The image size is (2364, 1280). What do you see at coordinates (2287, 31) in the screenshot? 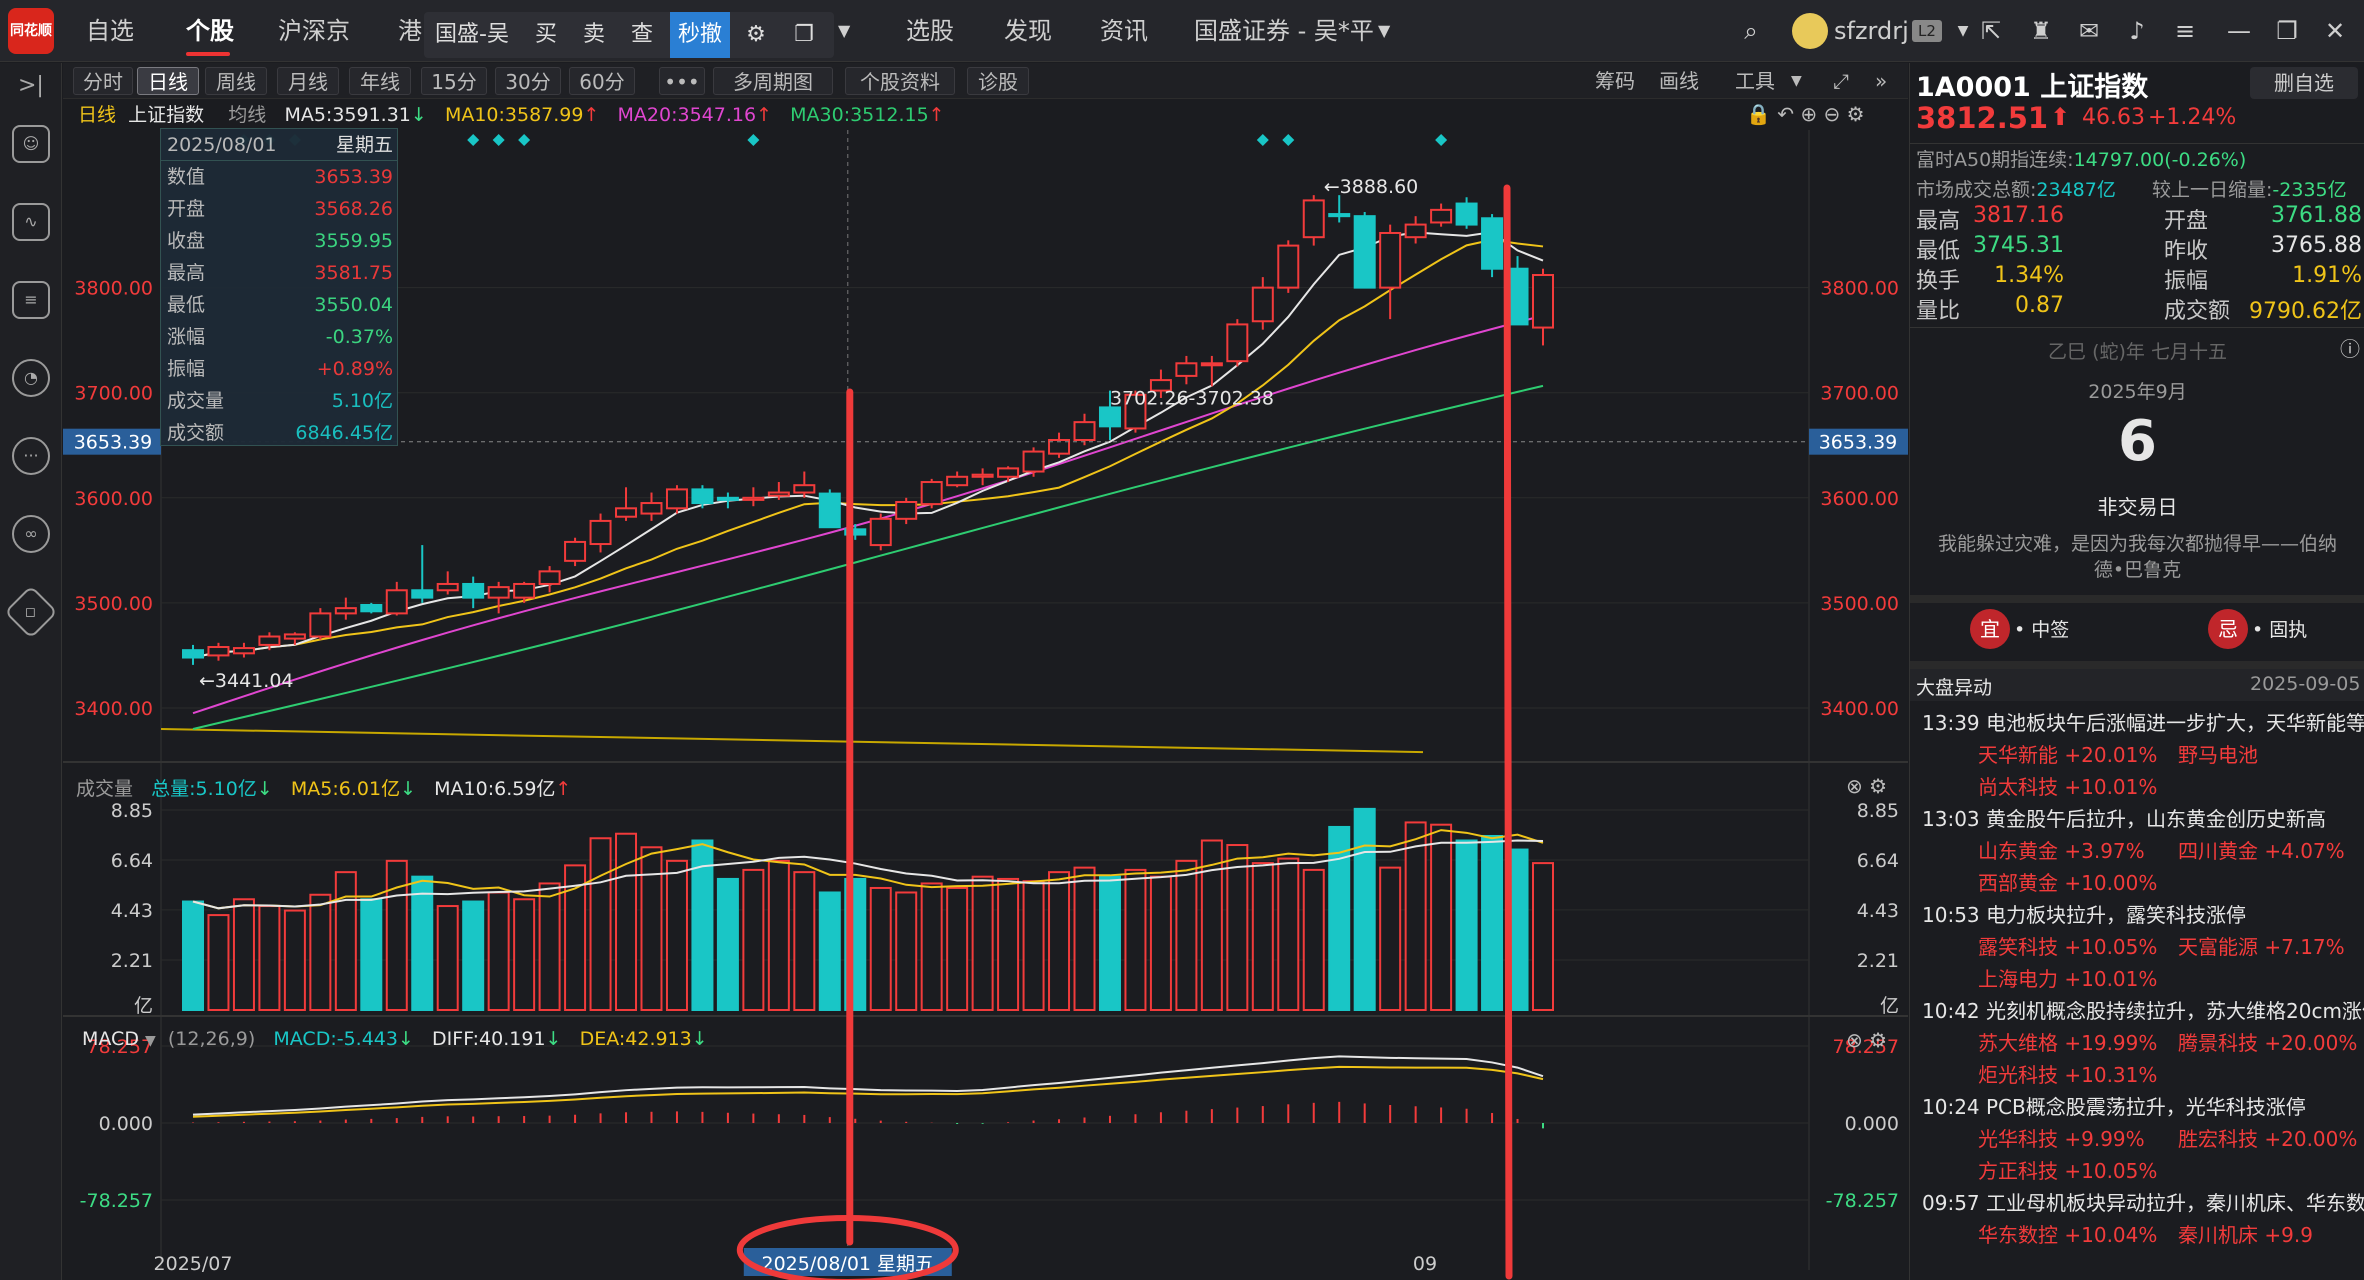
I see `maximize-icon: ❐` at bounding box center [2287, 31].